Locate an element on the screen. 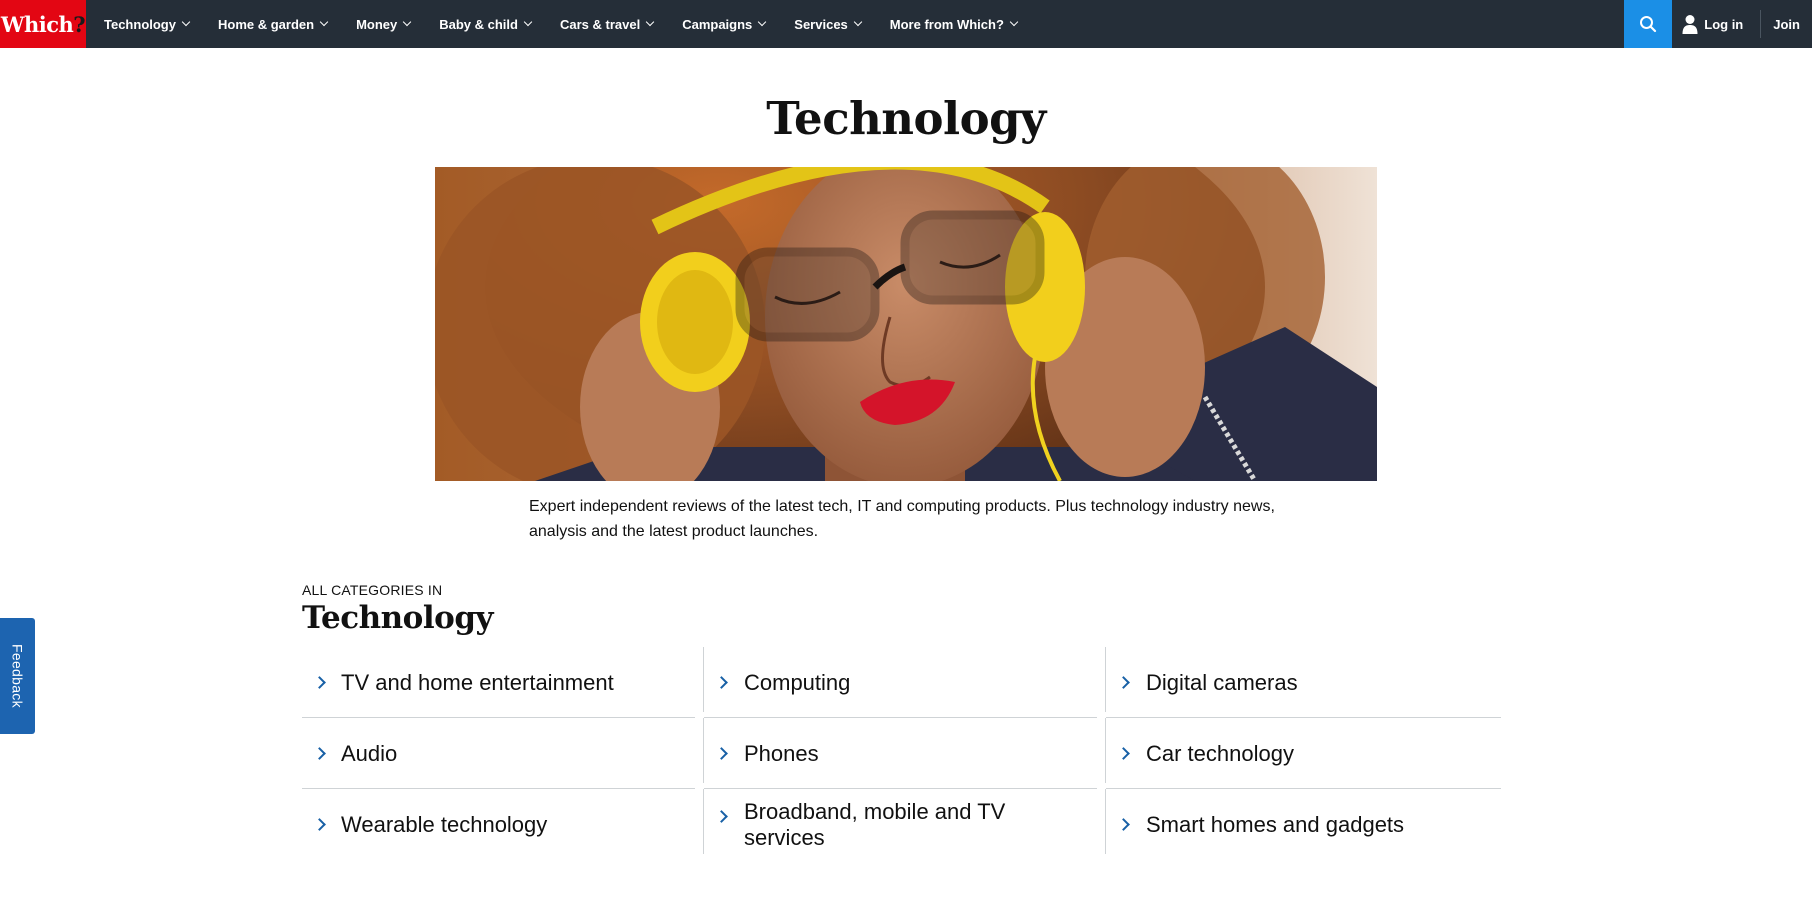 This screenshot has height=900, width=1812. category-broadband-mobile-tv: Broadband, mobile and TV services is located at coordinates (905, 824).